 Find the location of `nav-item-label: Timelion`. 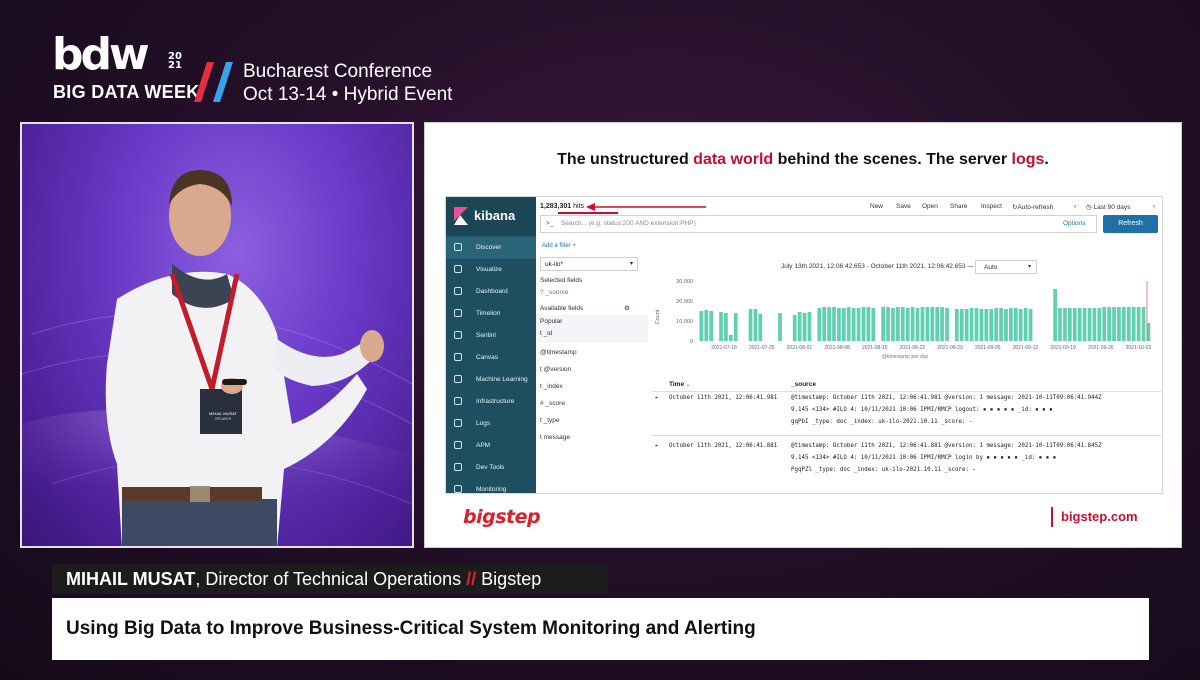

nav-item-label: Timelion is located at coordinates (488, 313).